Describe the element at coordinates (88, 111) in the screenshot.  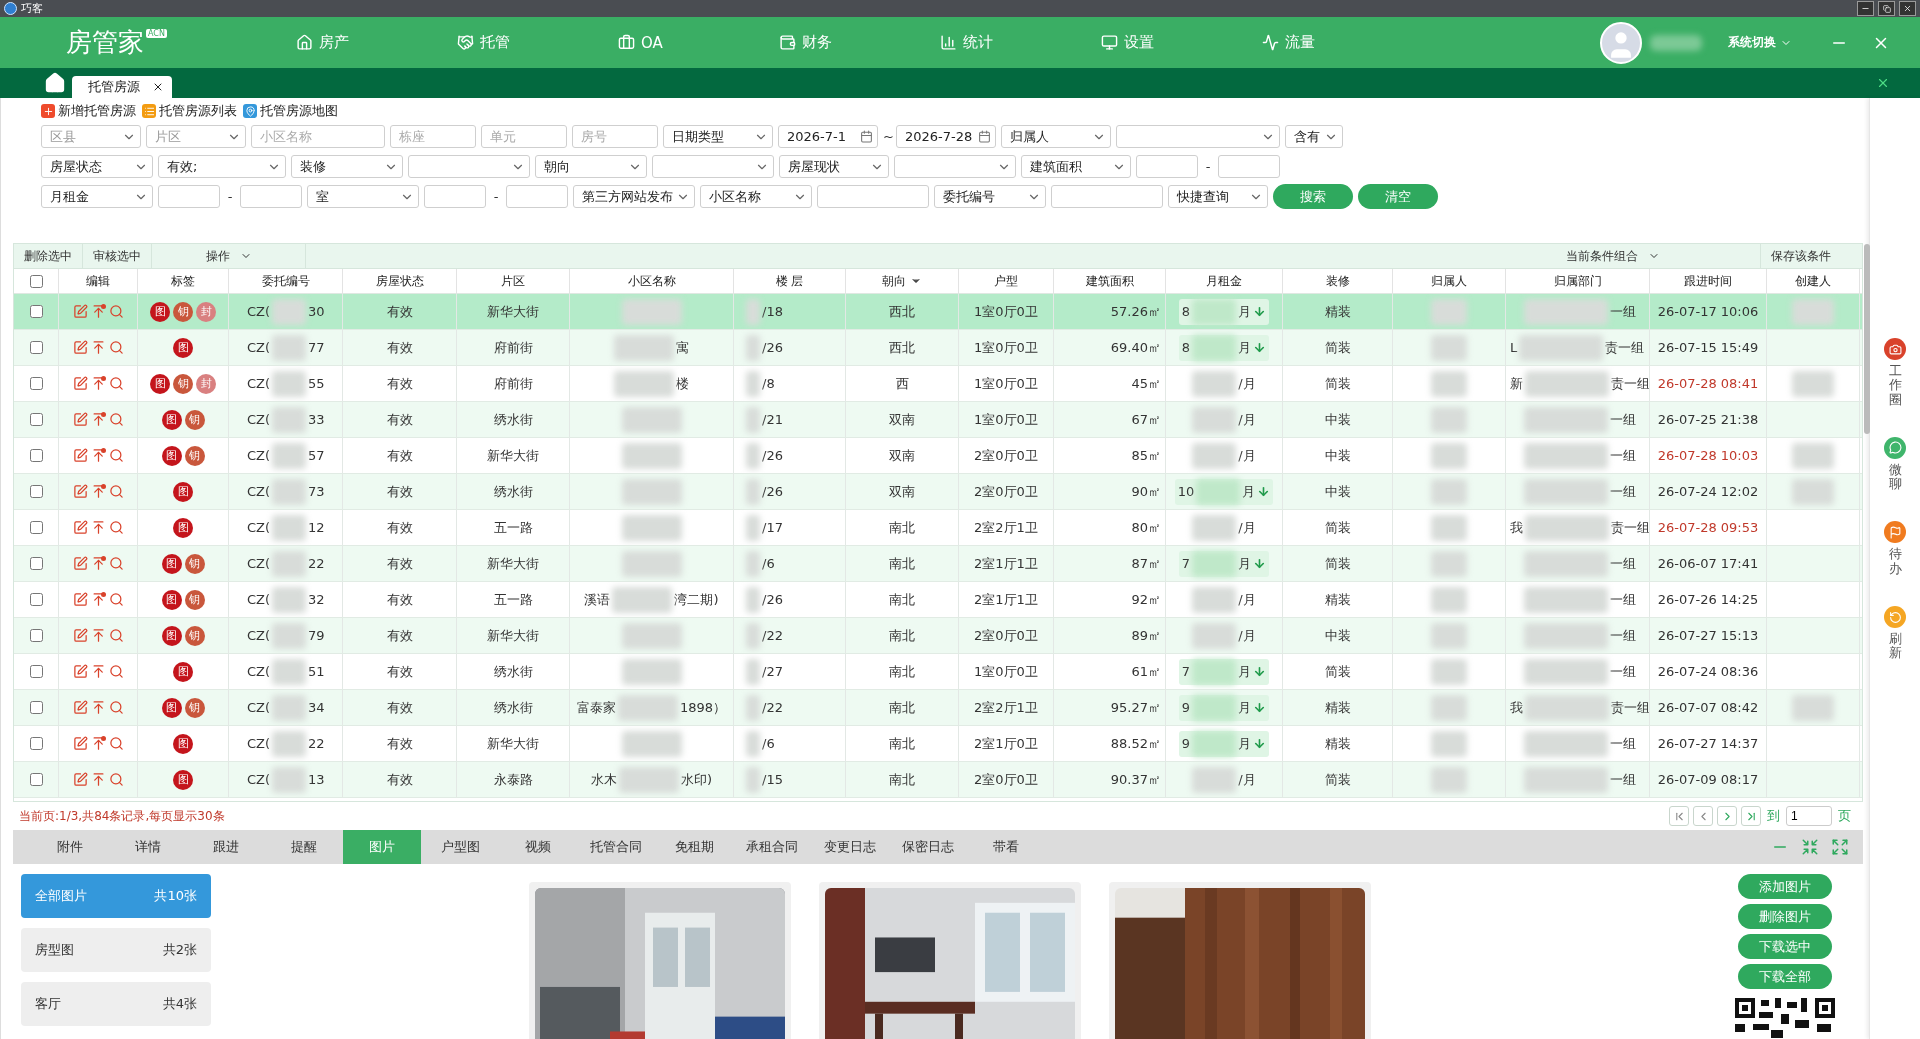
I see `toolbar-link: 新增托管房源` at that location.